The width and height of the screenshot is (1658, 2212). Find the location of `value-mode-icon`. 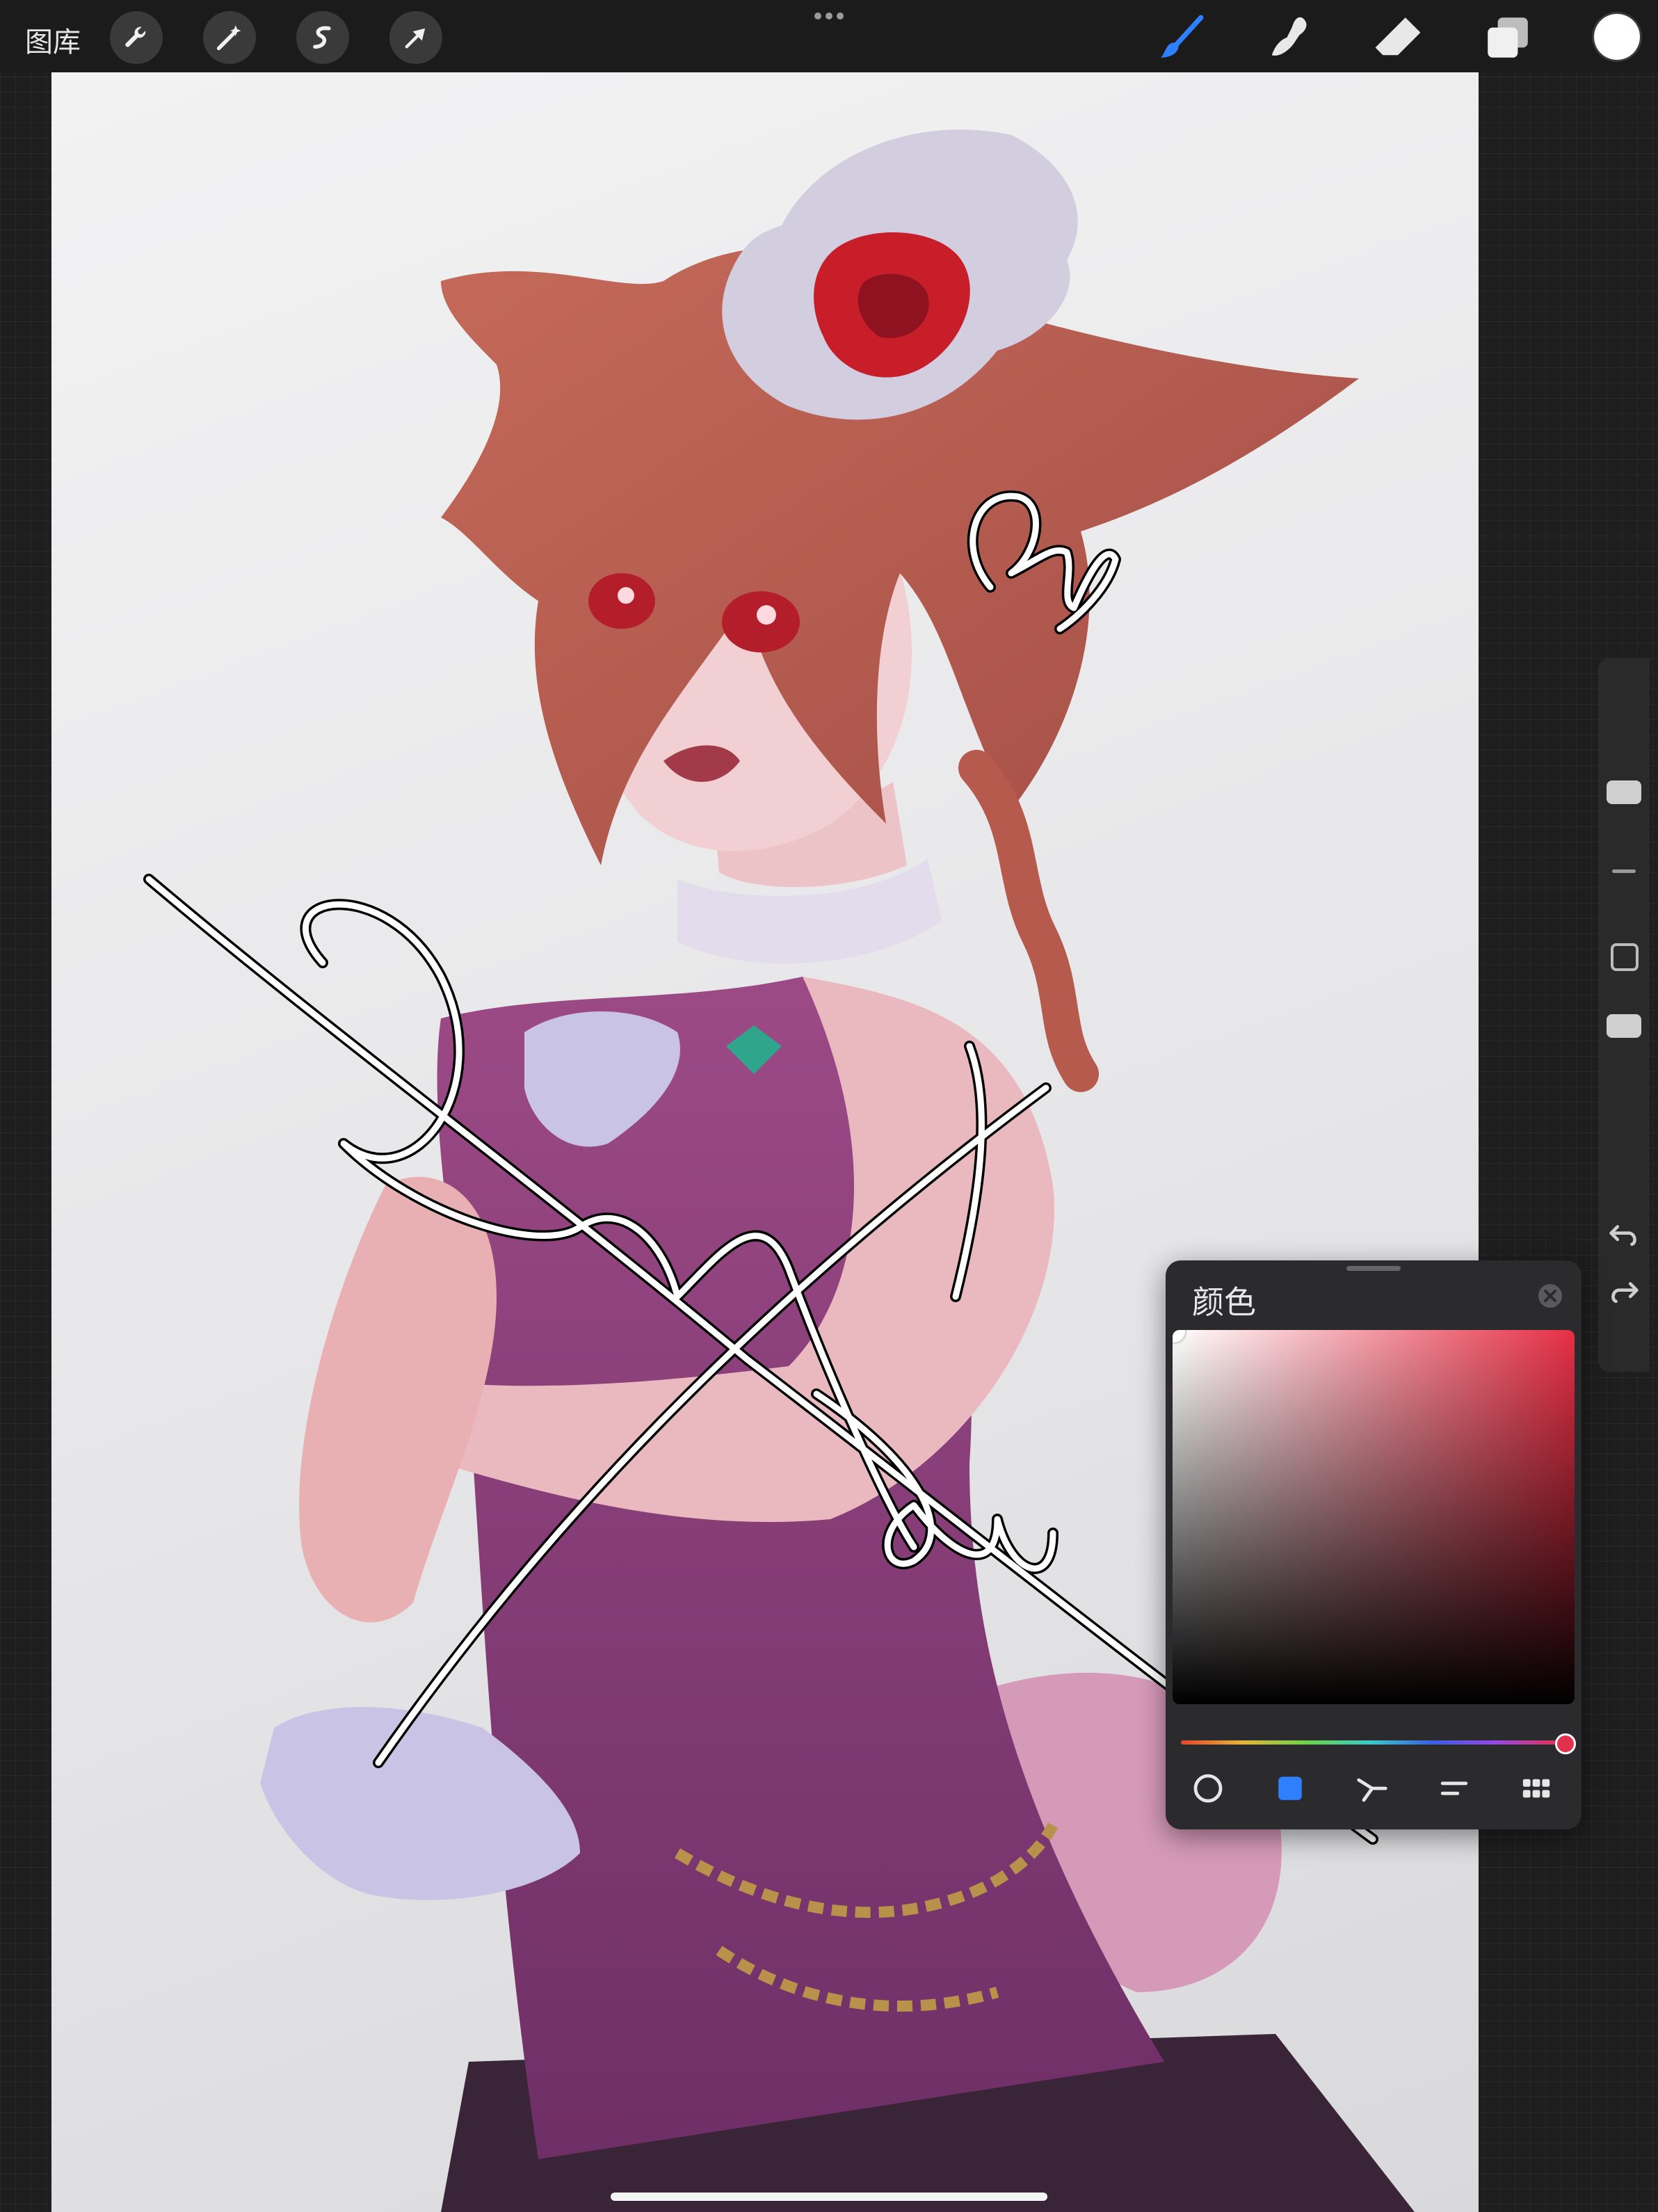

value-mode-icon is located at coordinates (1454, 1788).